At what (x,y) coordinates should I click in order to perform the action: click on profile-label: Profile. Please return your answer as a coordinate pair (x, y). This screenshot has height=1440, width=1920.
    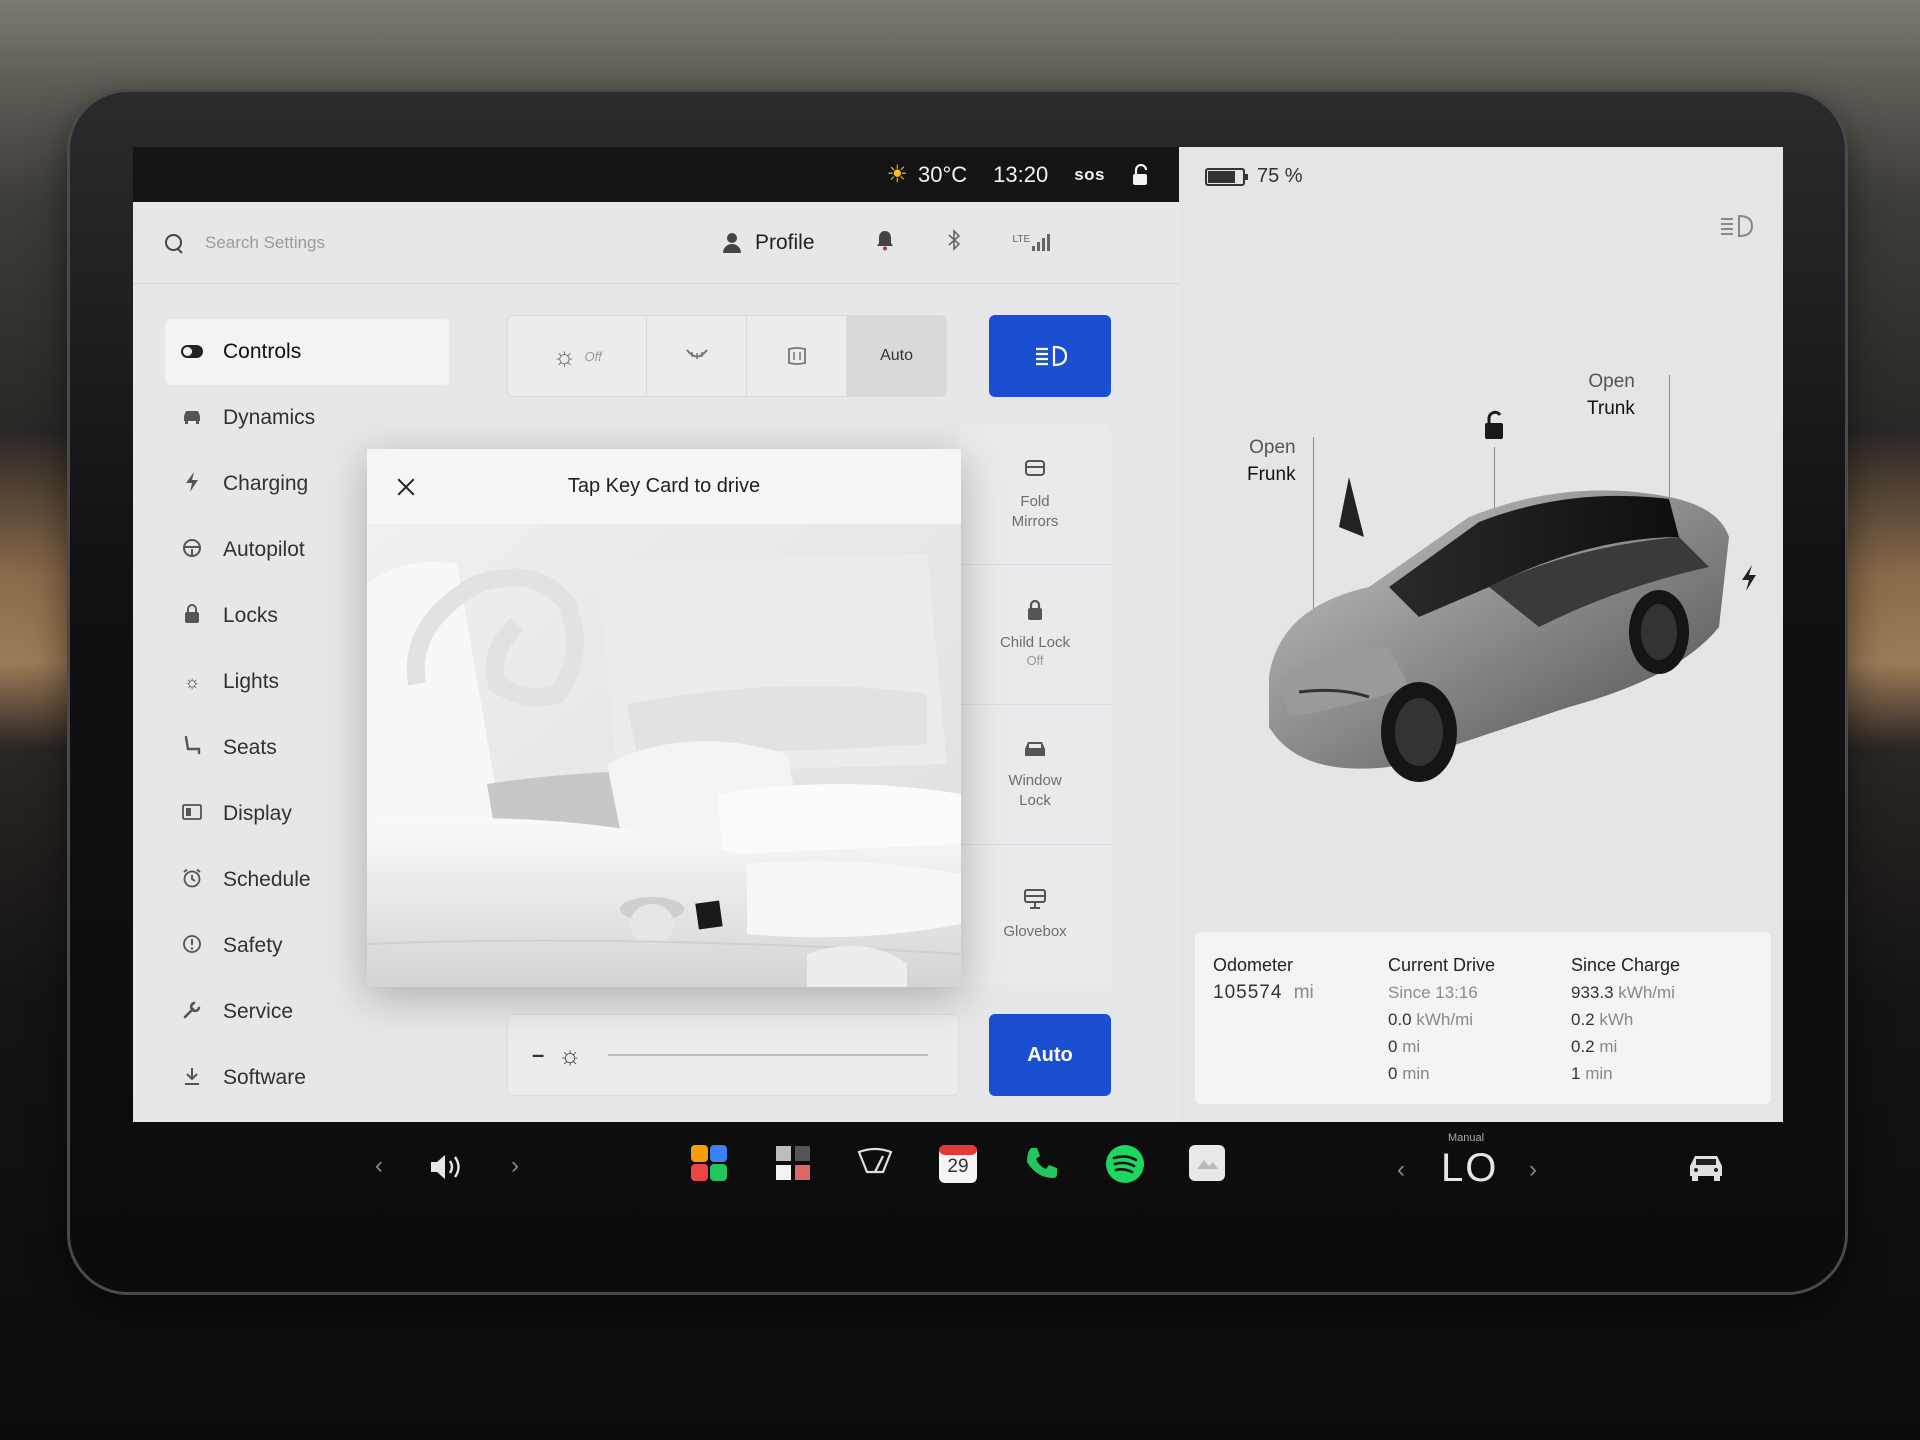
    Looking at the image, I should click on (785, 242).